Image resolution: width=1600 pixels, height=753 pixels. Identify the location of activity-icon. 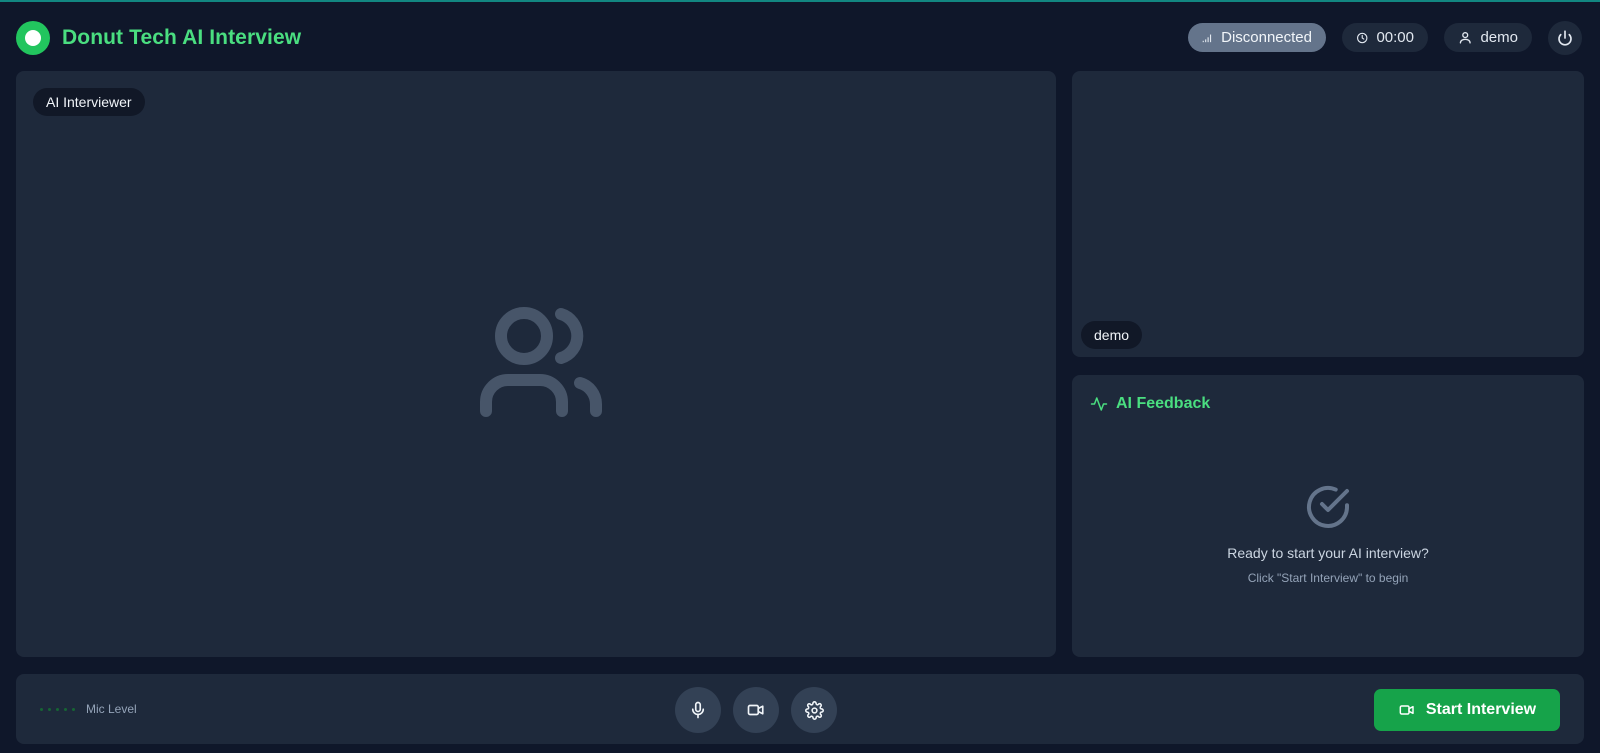
(1099, 404).